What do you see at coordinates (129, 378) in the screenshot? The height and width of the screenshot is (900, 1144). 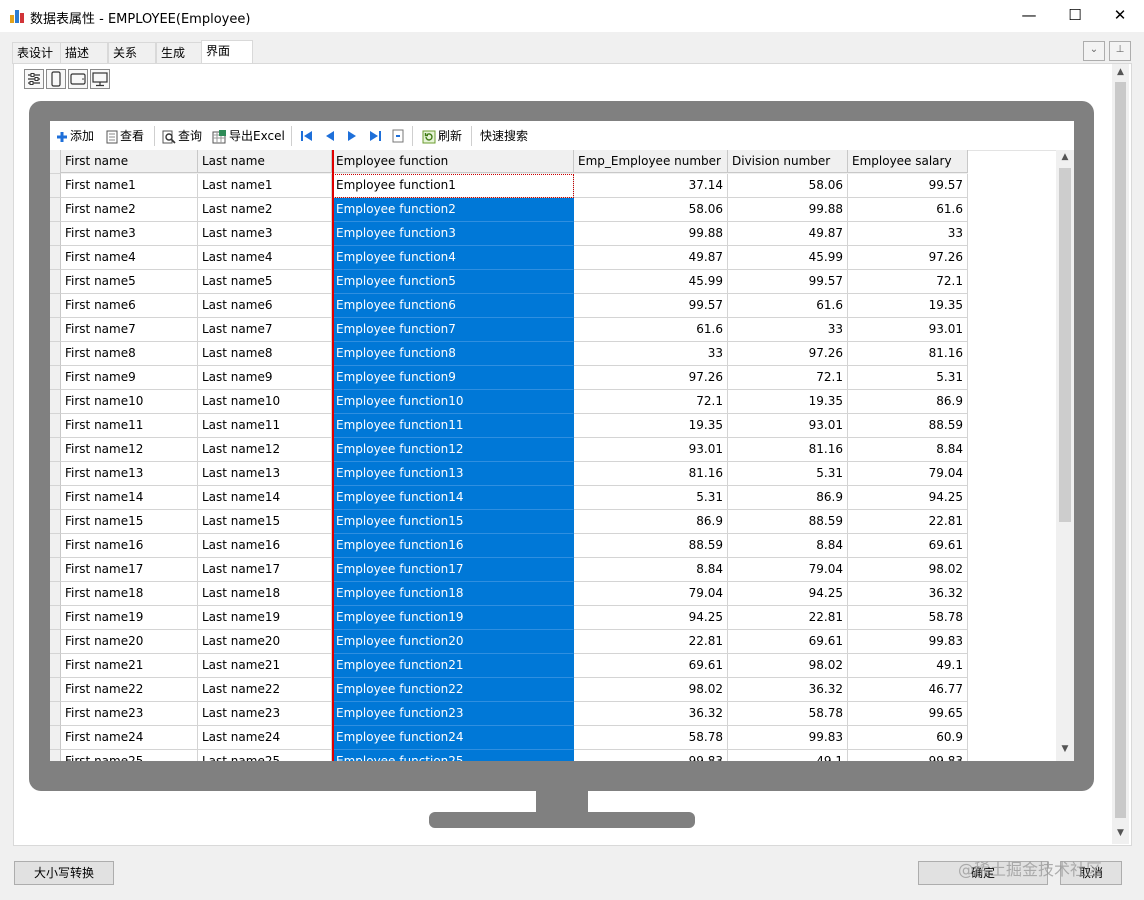 I see `cell-first-name: First name9` at bounding box center [129, 378].